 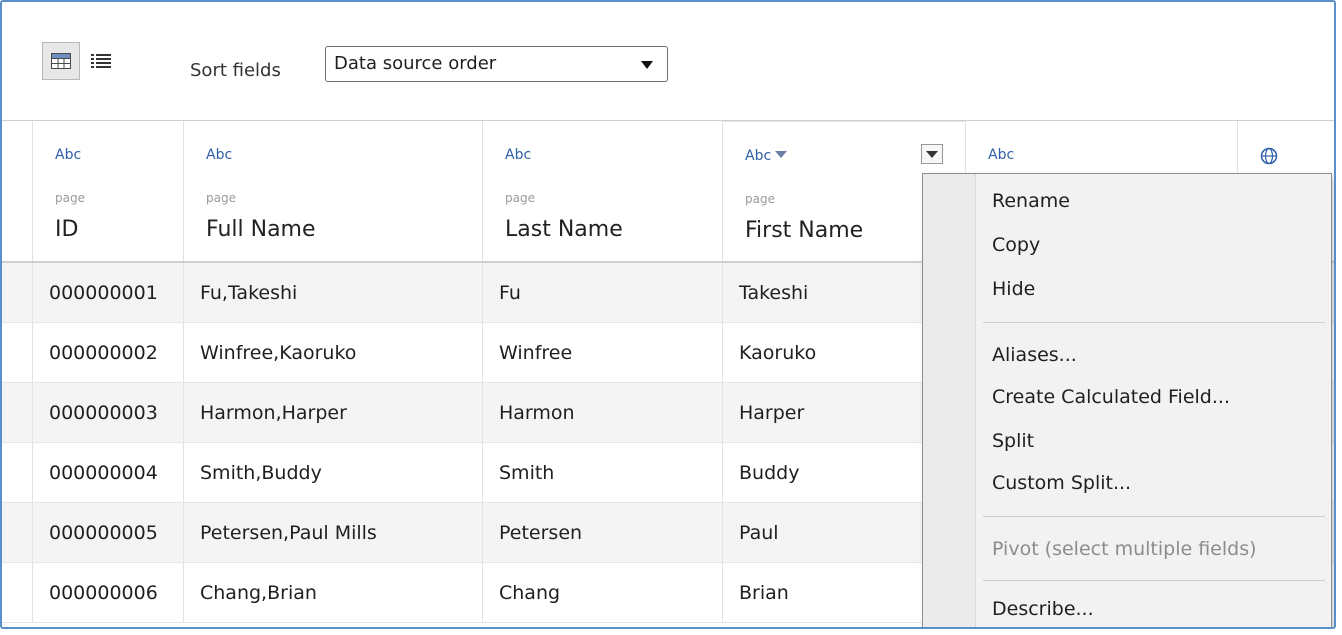 I want to click on column-menu-button, so click(x=932, y=154).